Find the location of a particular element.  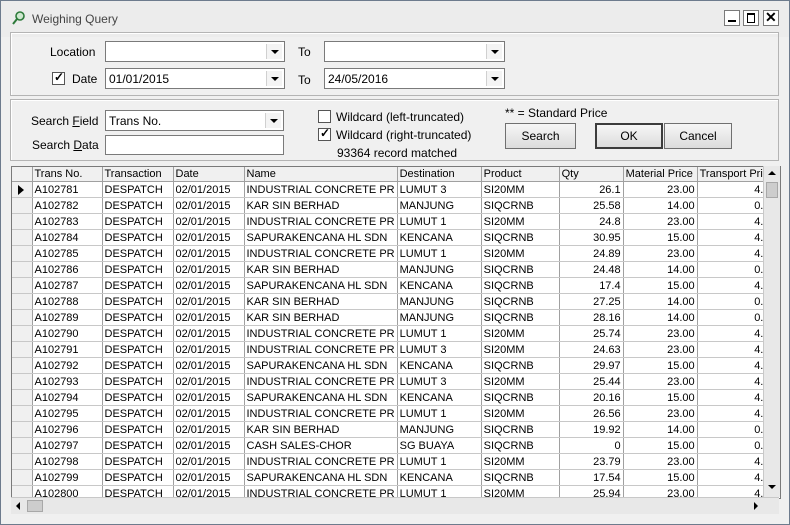

date-to-combo: 24/05/2016 is located at coordinates (414, 78).